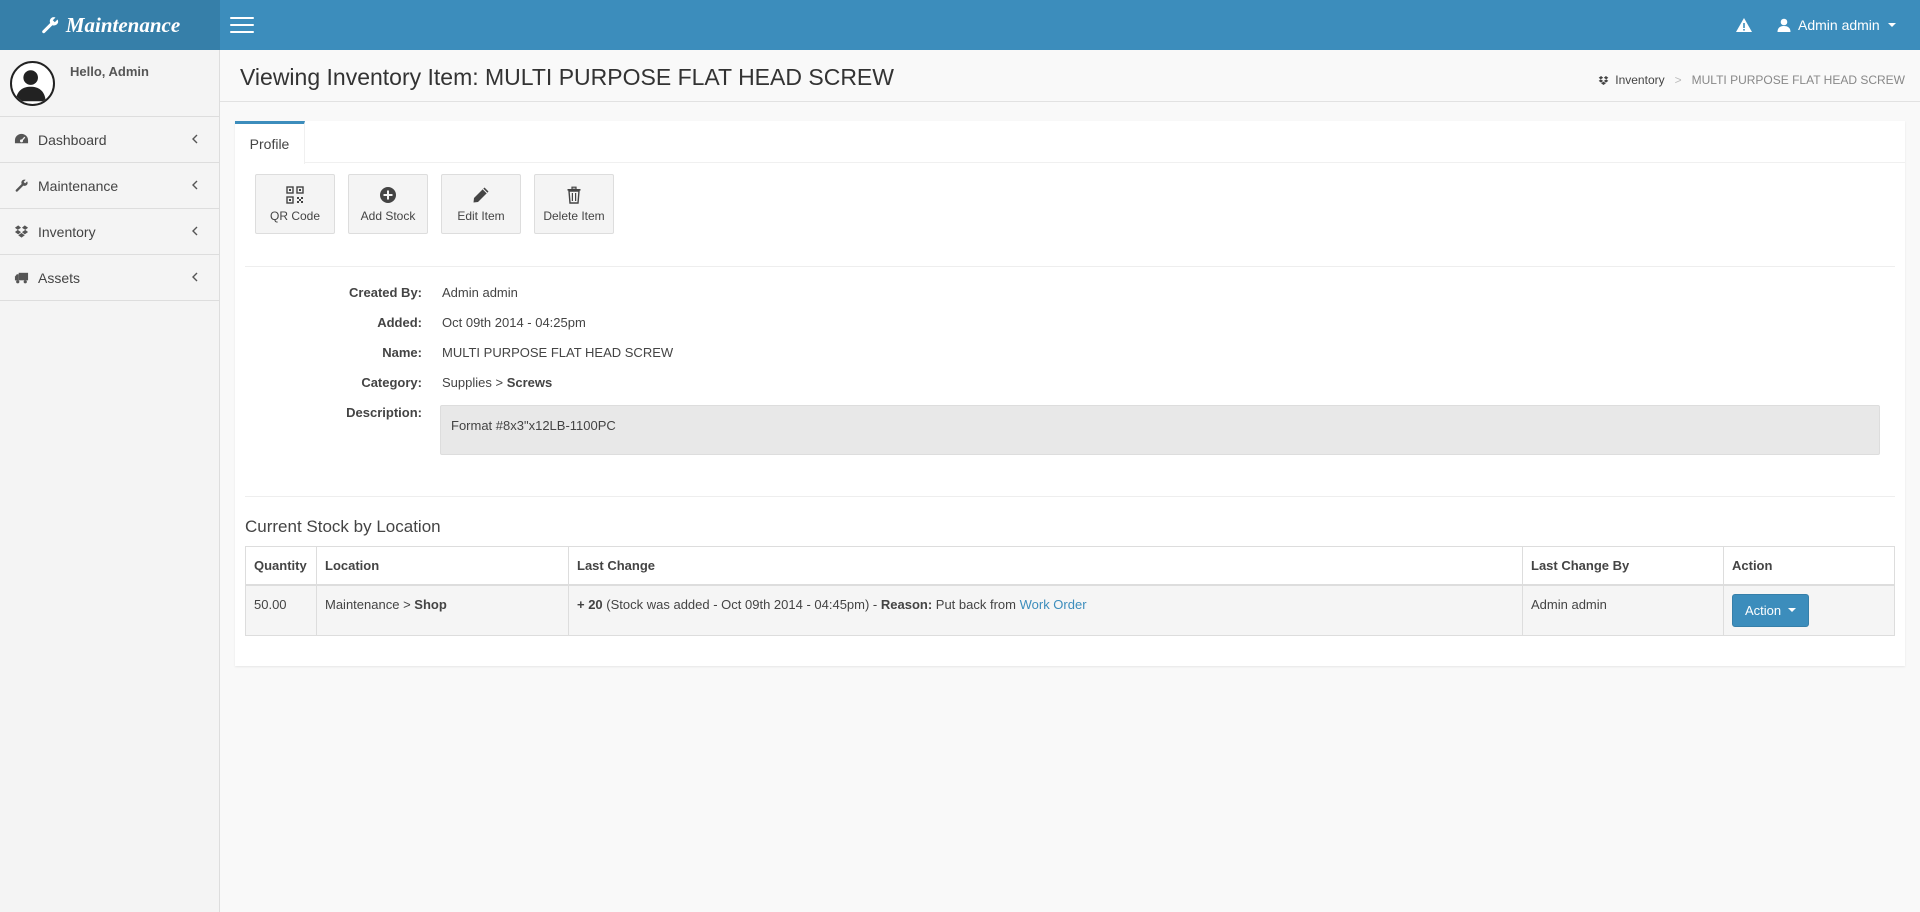 The image size is (1920, 912). What do you see at coordinates (481, 194) in the screenshot?
I see `pencil-icon` at bounding box center [481, 194].